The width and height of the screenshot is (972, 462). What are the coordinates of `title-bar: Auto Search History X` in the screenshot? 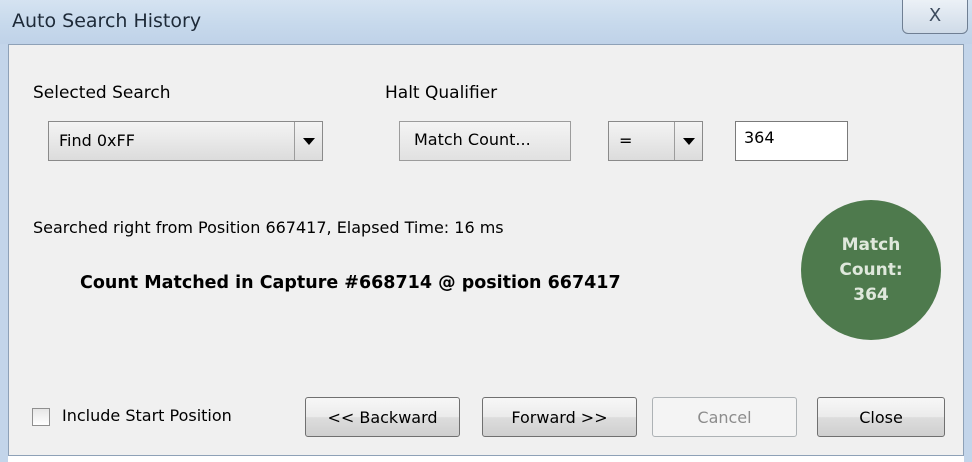 It's located at (486, 22).